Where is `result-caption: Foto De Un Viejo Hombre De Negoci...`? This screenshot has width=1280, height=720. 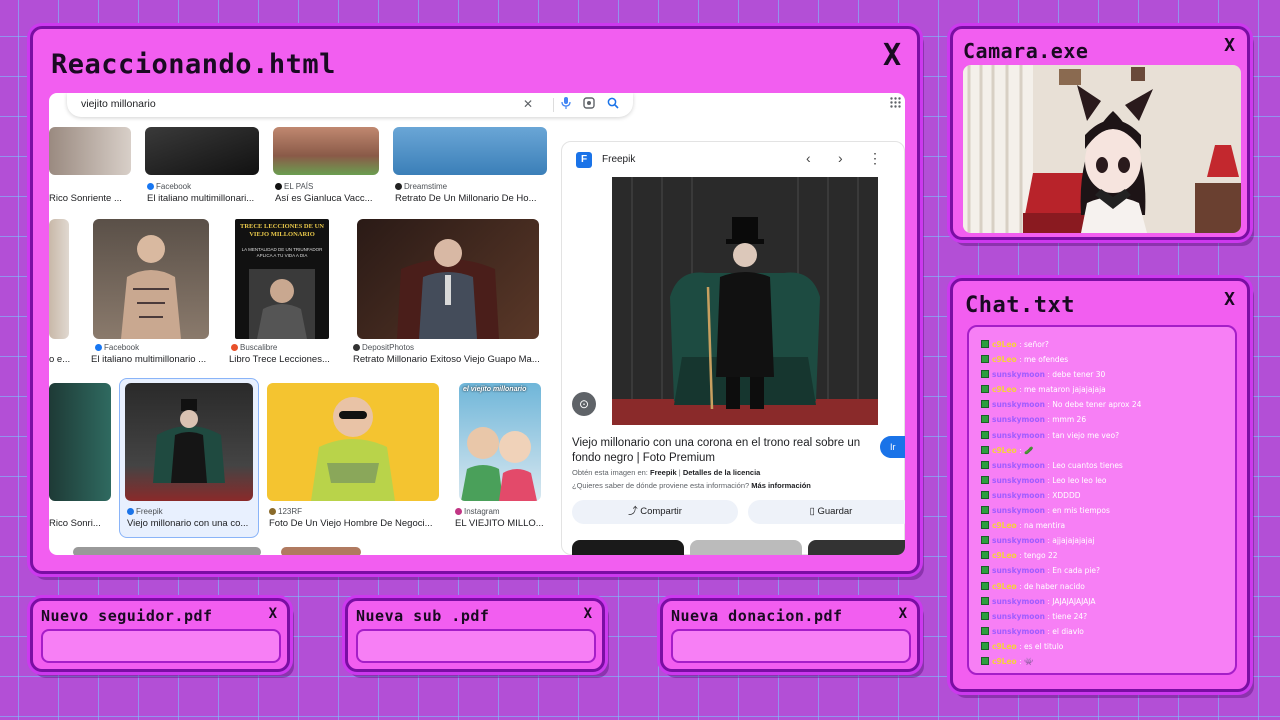 result-caption: Foto De Un Viejo Hombre De Negoci... is located at coordinates (354, 523).